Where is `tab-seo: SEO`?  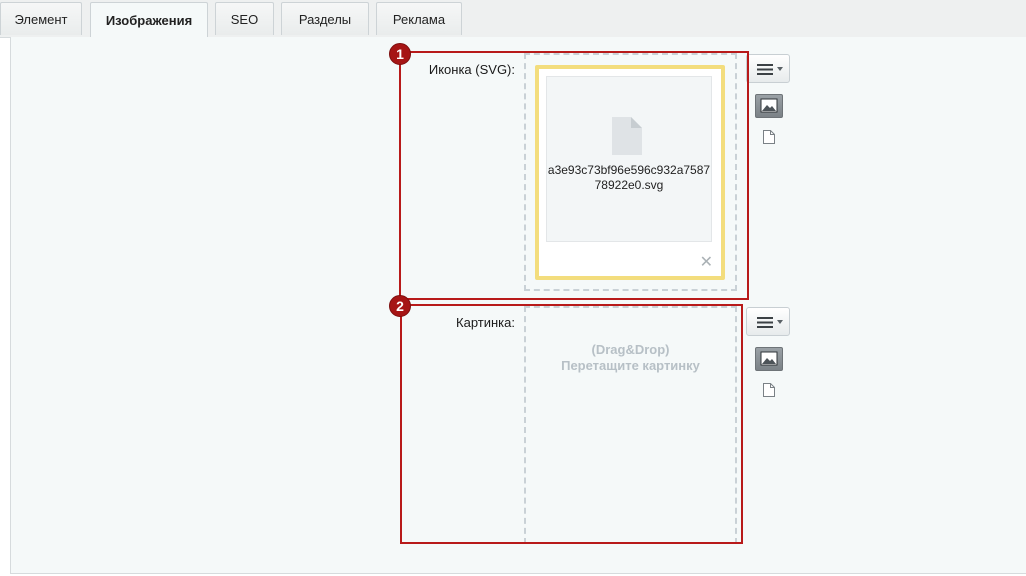
tab-seo: SEO is located at coordinates (244, 18).